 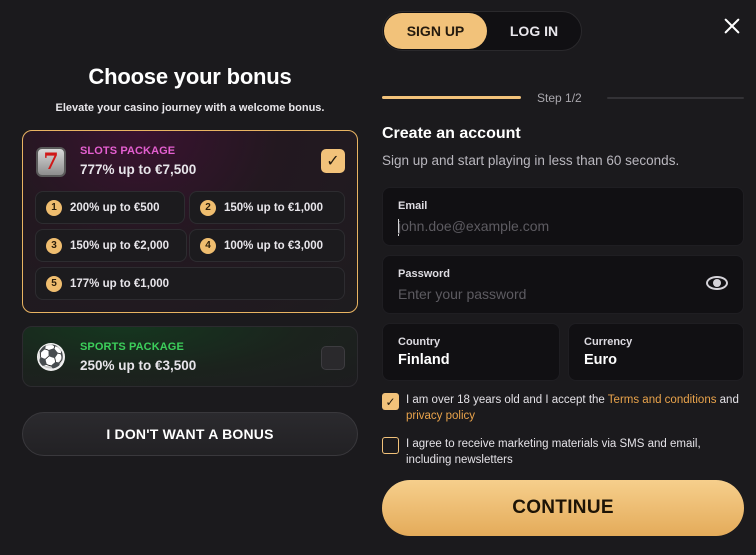 What do you see at coordinates (563, 284) in the screenshot?
I see `password-field: Password` at bounding box center [563, 284].